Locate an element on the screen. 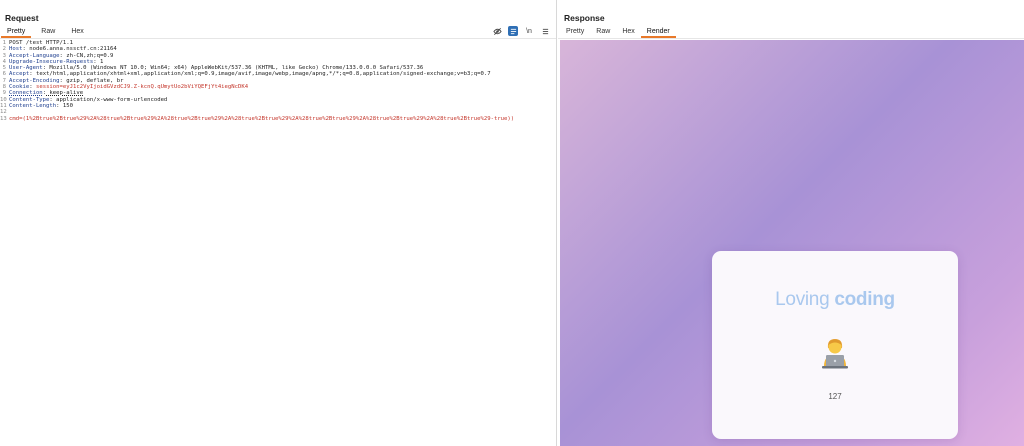 The width and height of the screenshot is (1024, 446). request-tab-pretty: Pretty is located at coordinates (16, 32).